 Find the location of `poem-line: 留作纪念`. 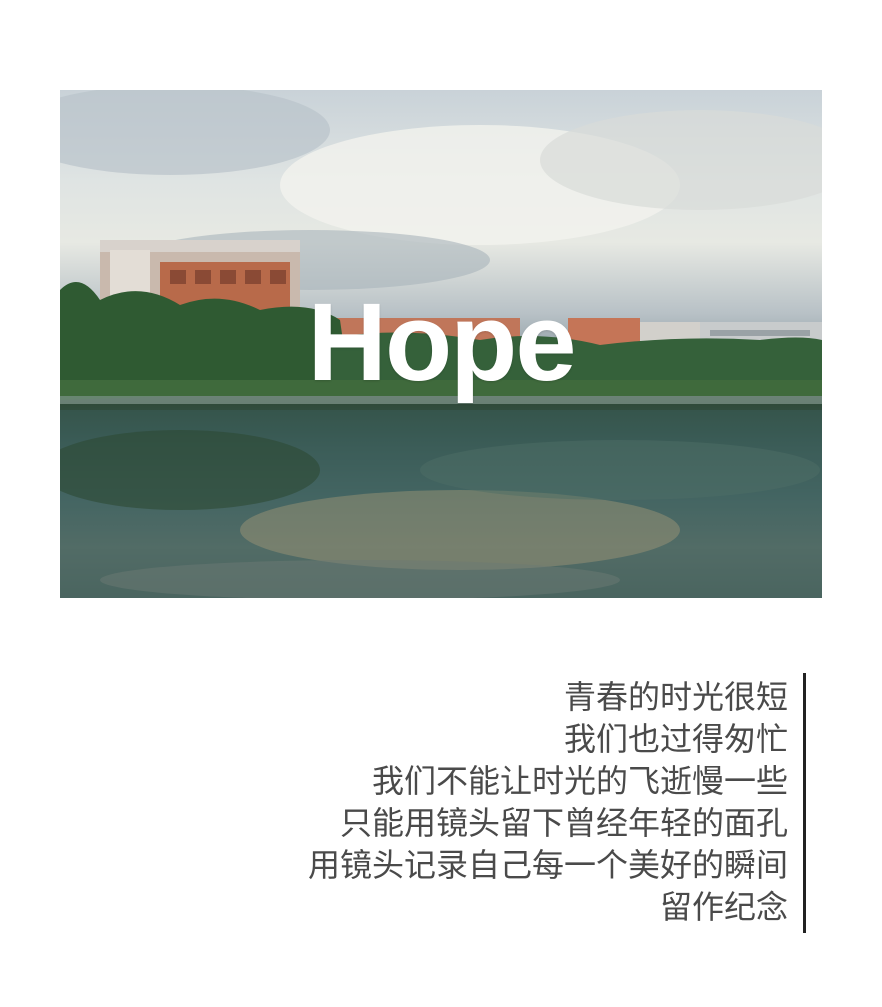

poem-line: 留作纪念 is located at coordinates (723, 907).